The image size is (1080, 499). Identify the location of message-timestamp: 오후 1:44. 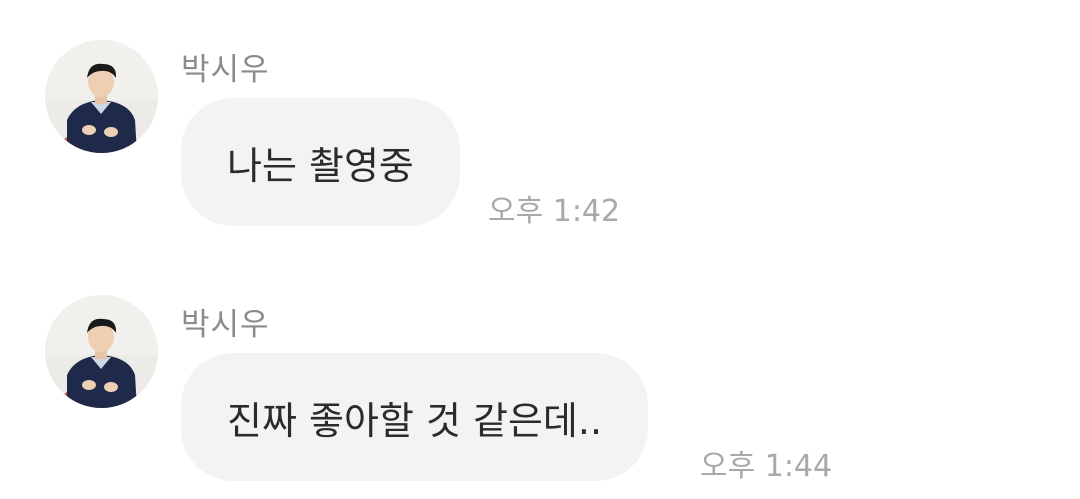
(766, 466).